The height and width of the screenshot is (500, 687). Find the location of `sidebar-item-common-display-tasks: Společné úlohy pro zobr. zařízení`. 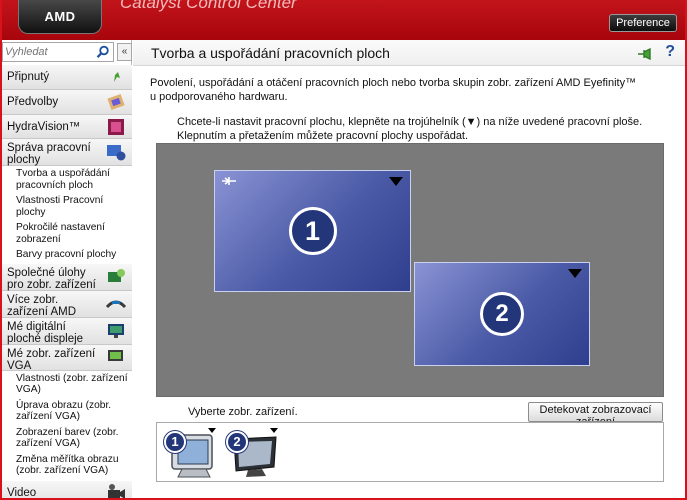

sidebar-item-common-display-tasks: Společné úlohy pro zobr. zařízení is located at coordinates (67, 277).